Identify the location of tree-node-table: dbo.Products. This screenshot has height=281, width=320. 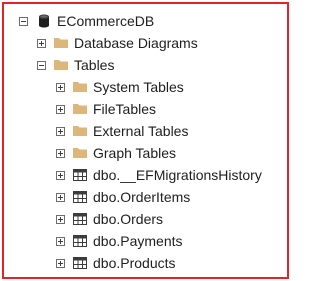
(116, 263).